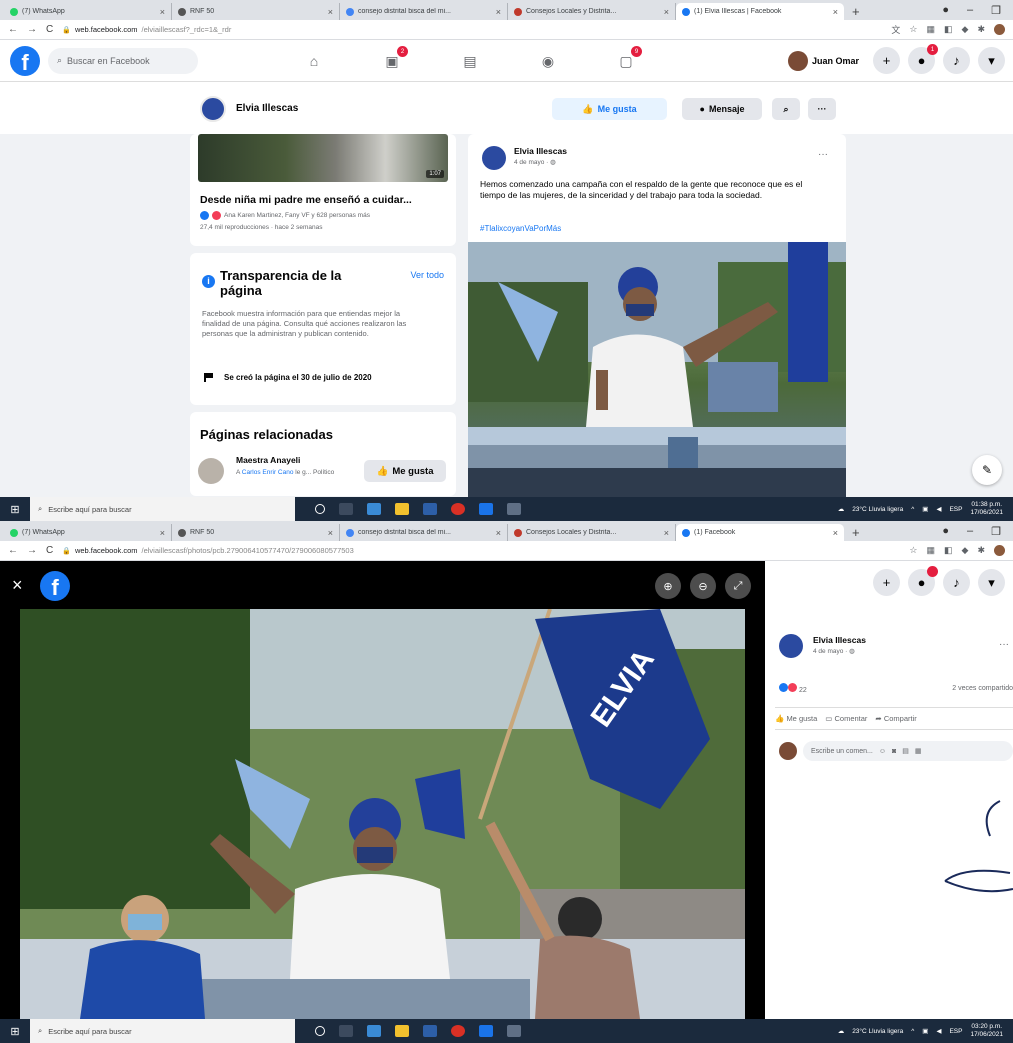  What do you see at coordinates (722, 109) in the screenshot?
I see `message-button: ● Mensaje` at bounding box center [722, 109].